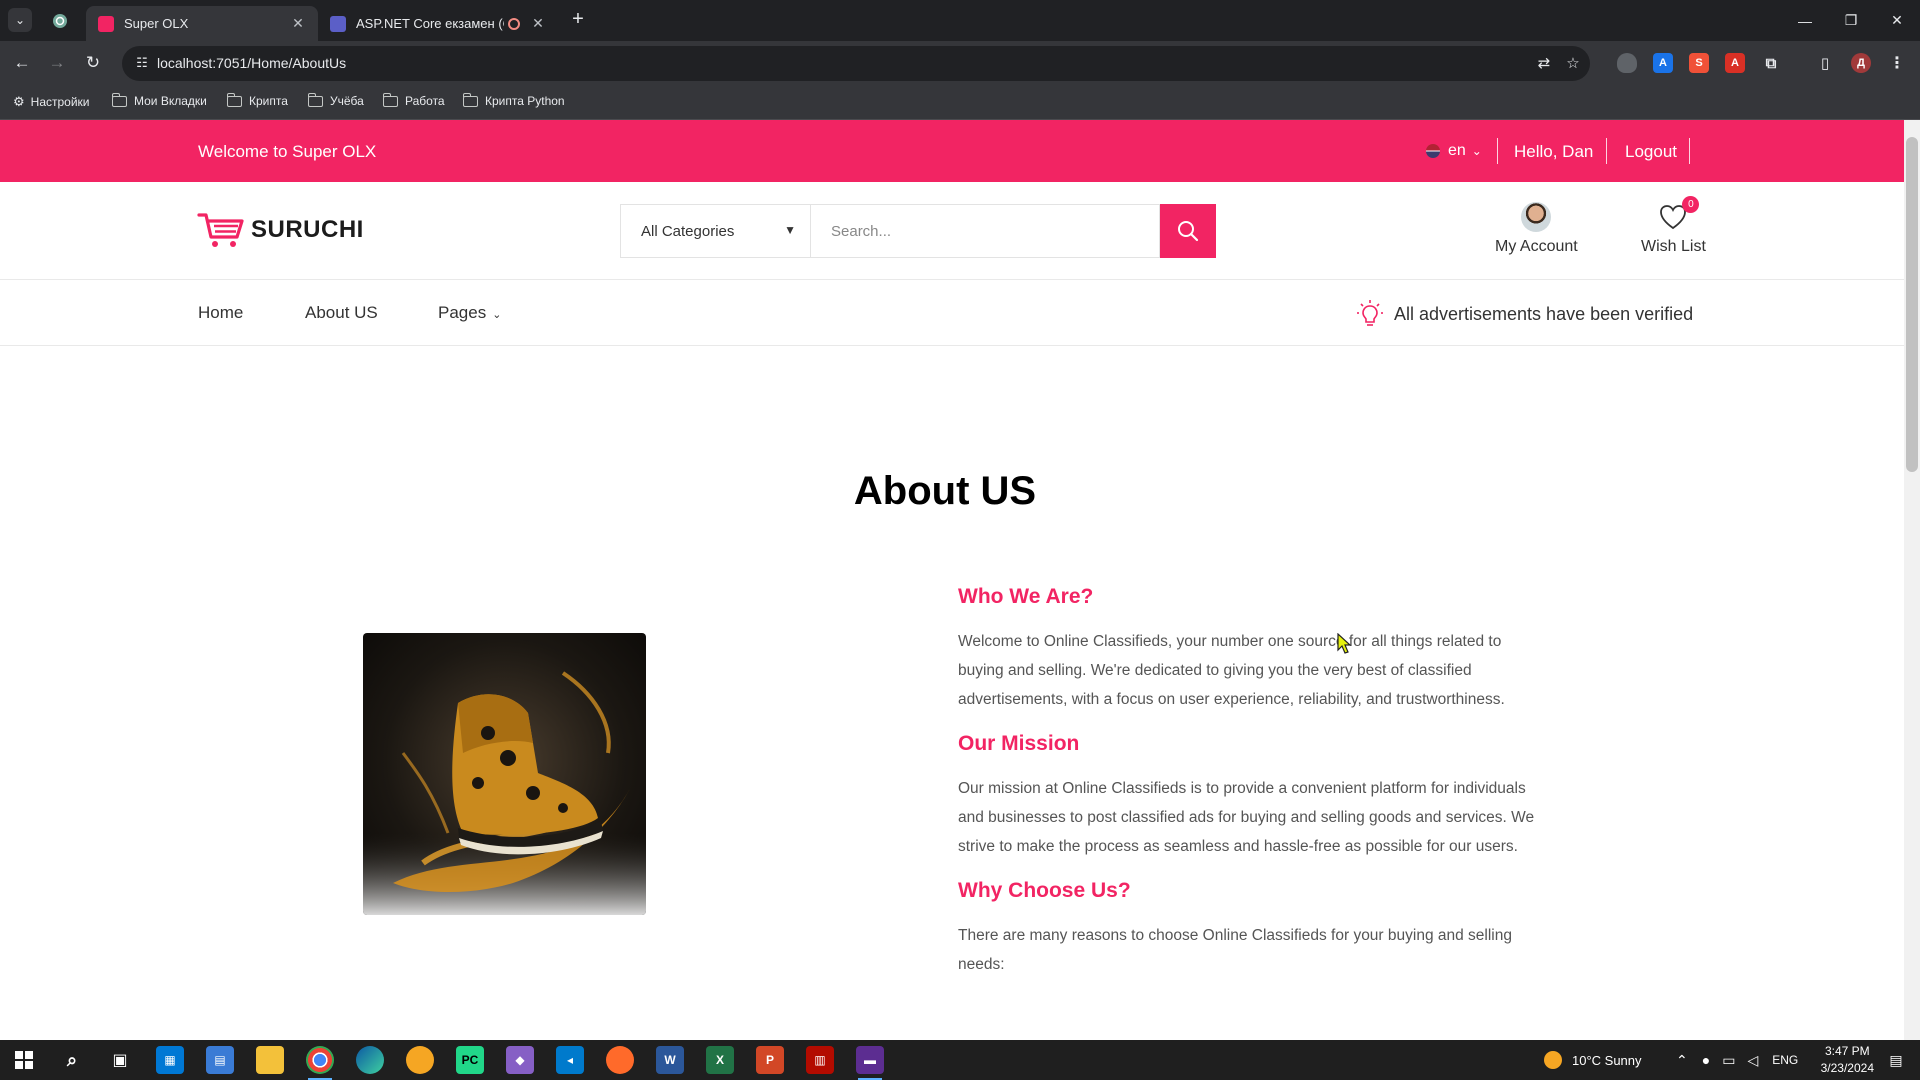  Describe the element at coordinates (220, 313) in the screenshot. I see `nav-home: Home` at that location.